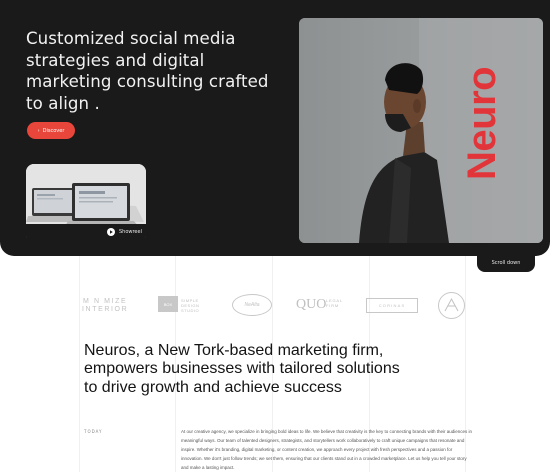  Describe the element at coordinates (482, 123) in the screenshot. I see `brand-wordmark: Neuro` at that location.